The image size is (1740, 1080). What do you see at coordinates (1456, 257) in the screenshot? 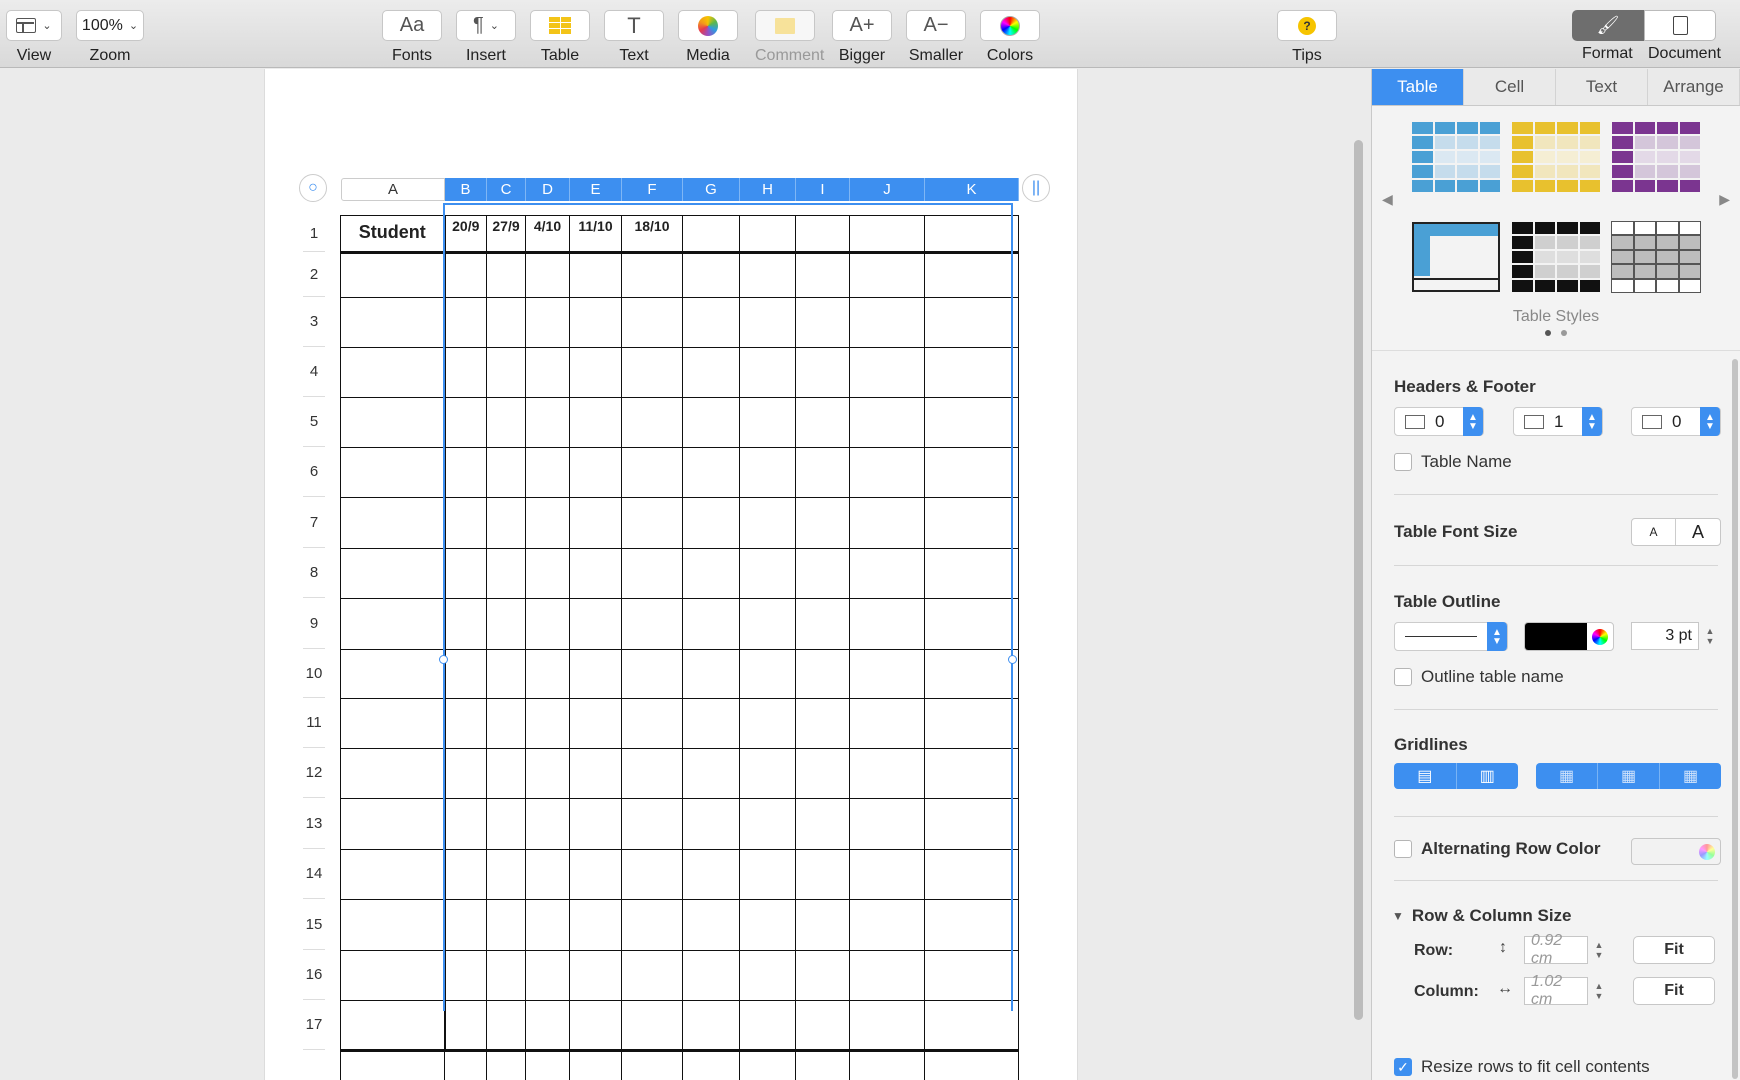
I see `table-style-outline-blue` at bounding box center [1456, 257].